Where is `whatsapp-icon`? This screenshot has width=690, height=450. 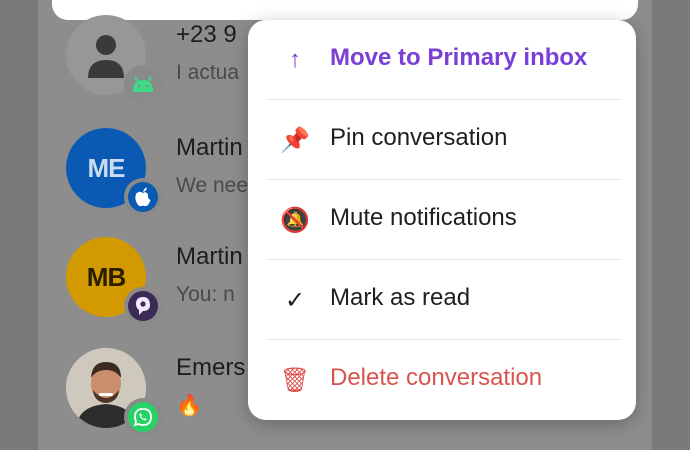 whatsapp-icon is located at coordinates (142, 417).